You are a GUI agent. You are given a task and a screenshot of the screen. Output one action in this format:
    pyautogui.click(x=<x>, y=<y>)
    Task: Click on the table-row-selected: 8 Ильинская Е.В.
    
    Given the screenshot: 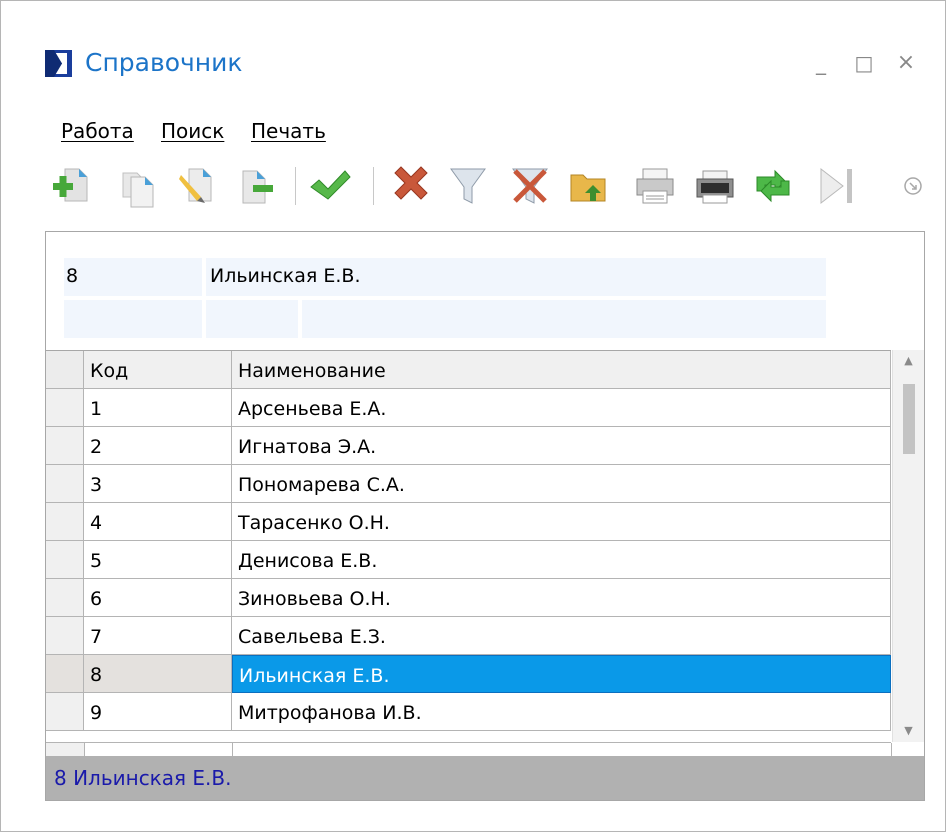 What is the action you would take?
    pyautogui.click(x=468, y=674)
    